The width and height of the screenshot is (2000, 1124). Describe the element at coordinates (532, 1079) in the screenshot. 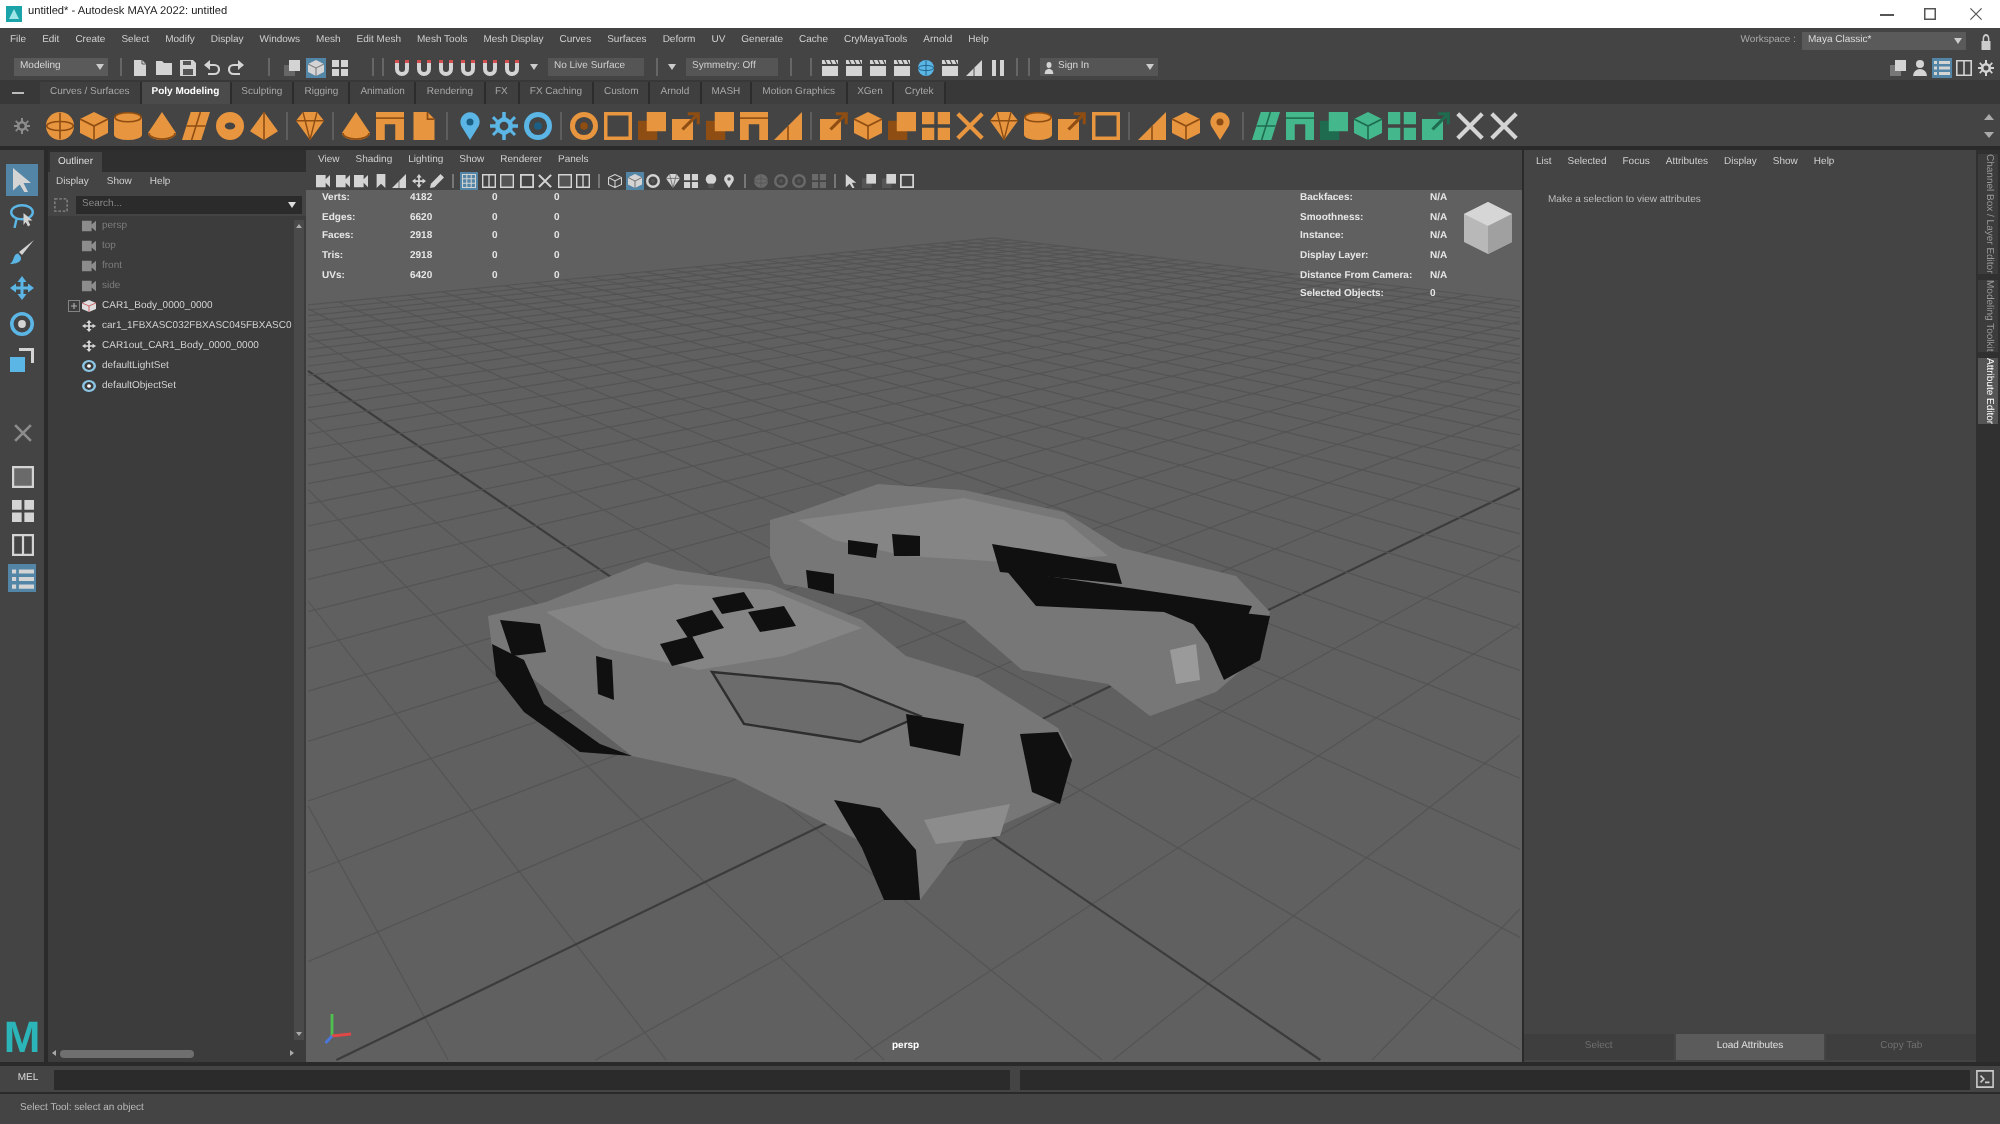

I see `command-input` at that location.